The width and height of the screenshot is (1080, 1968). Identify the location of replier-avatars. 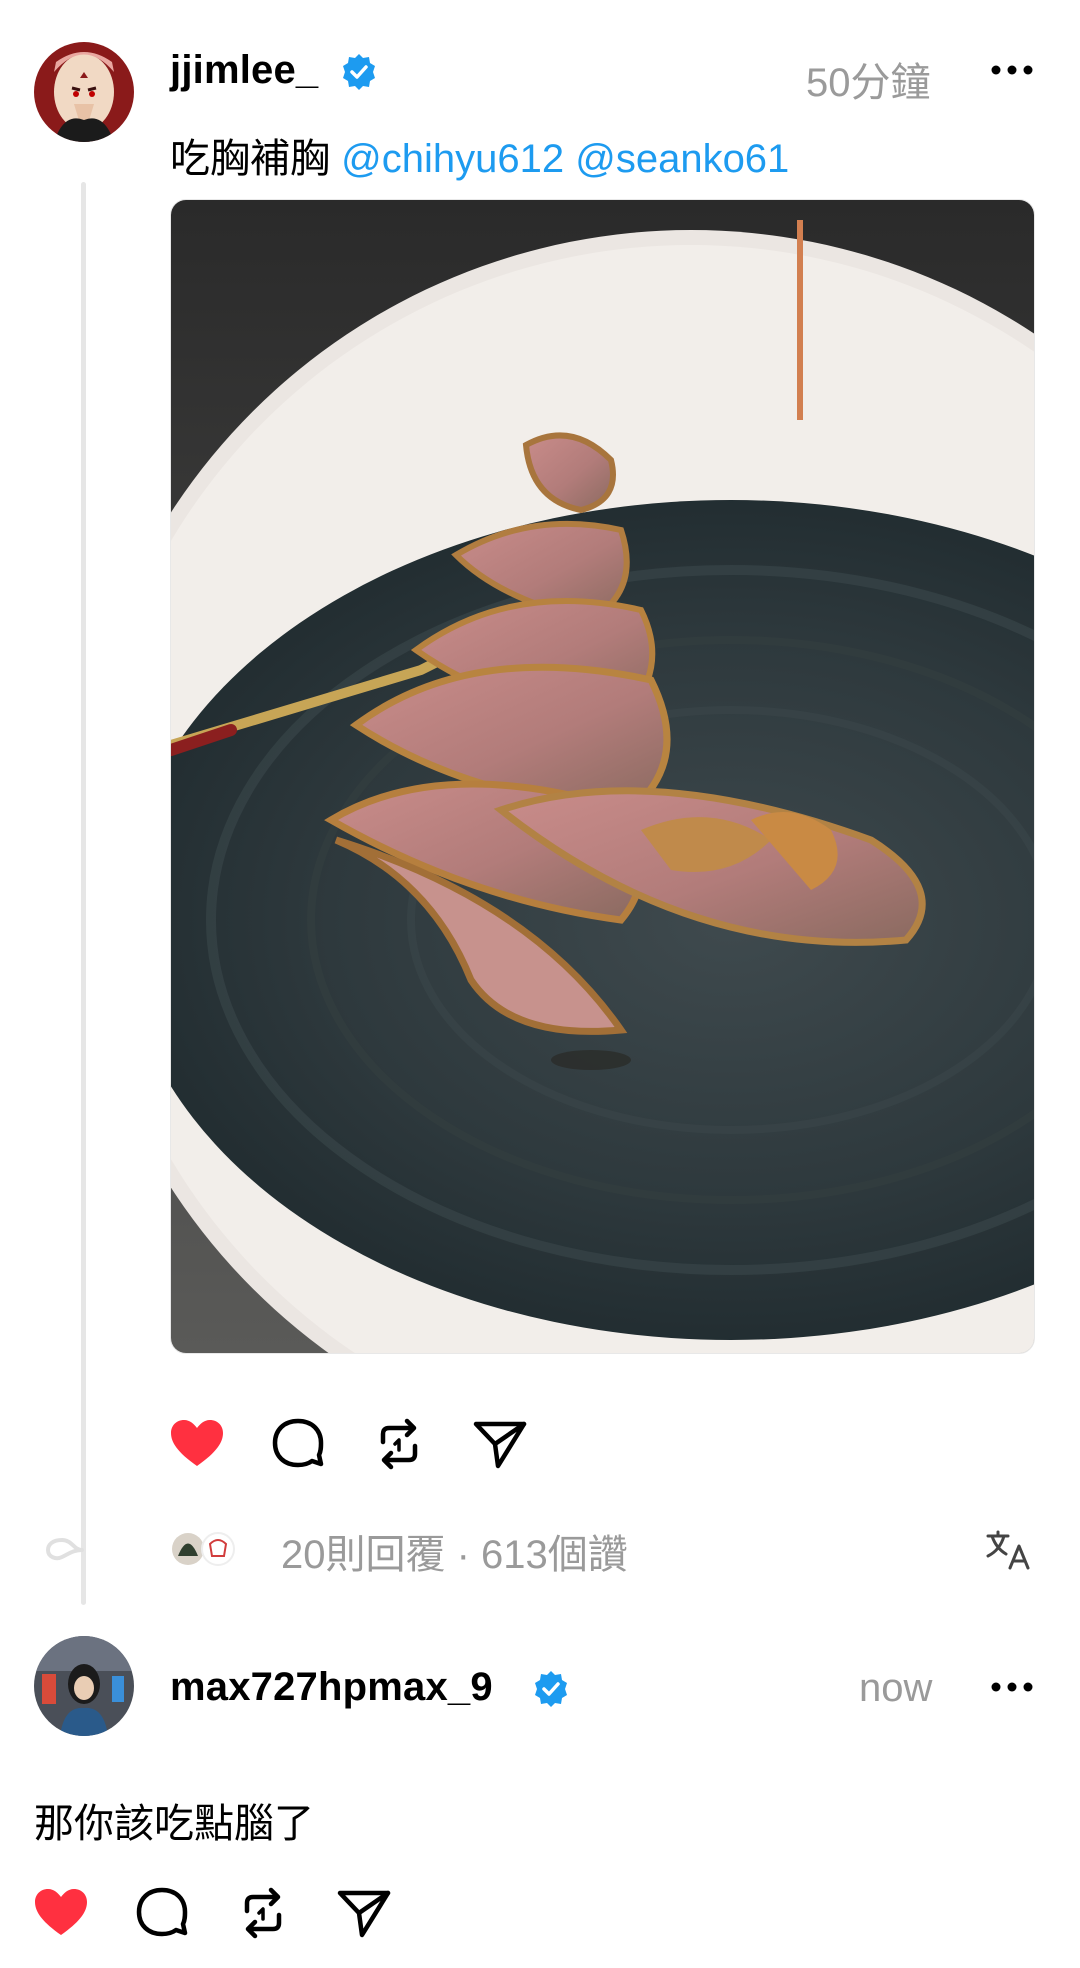
(203, 1549).